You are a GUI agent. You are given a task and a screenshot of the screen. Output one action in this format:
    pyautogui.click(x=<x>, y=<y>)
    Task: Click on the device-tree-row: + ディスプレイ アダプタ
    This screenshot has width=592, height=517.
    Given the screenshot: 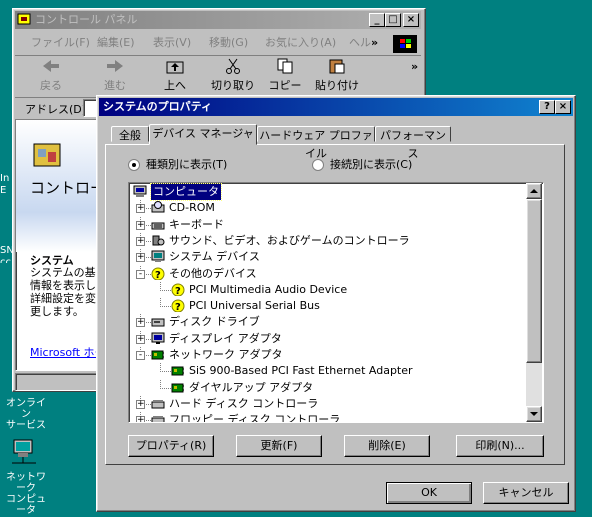 What is the action you would take?
    pyautogui.click(x=329, y=338)
    